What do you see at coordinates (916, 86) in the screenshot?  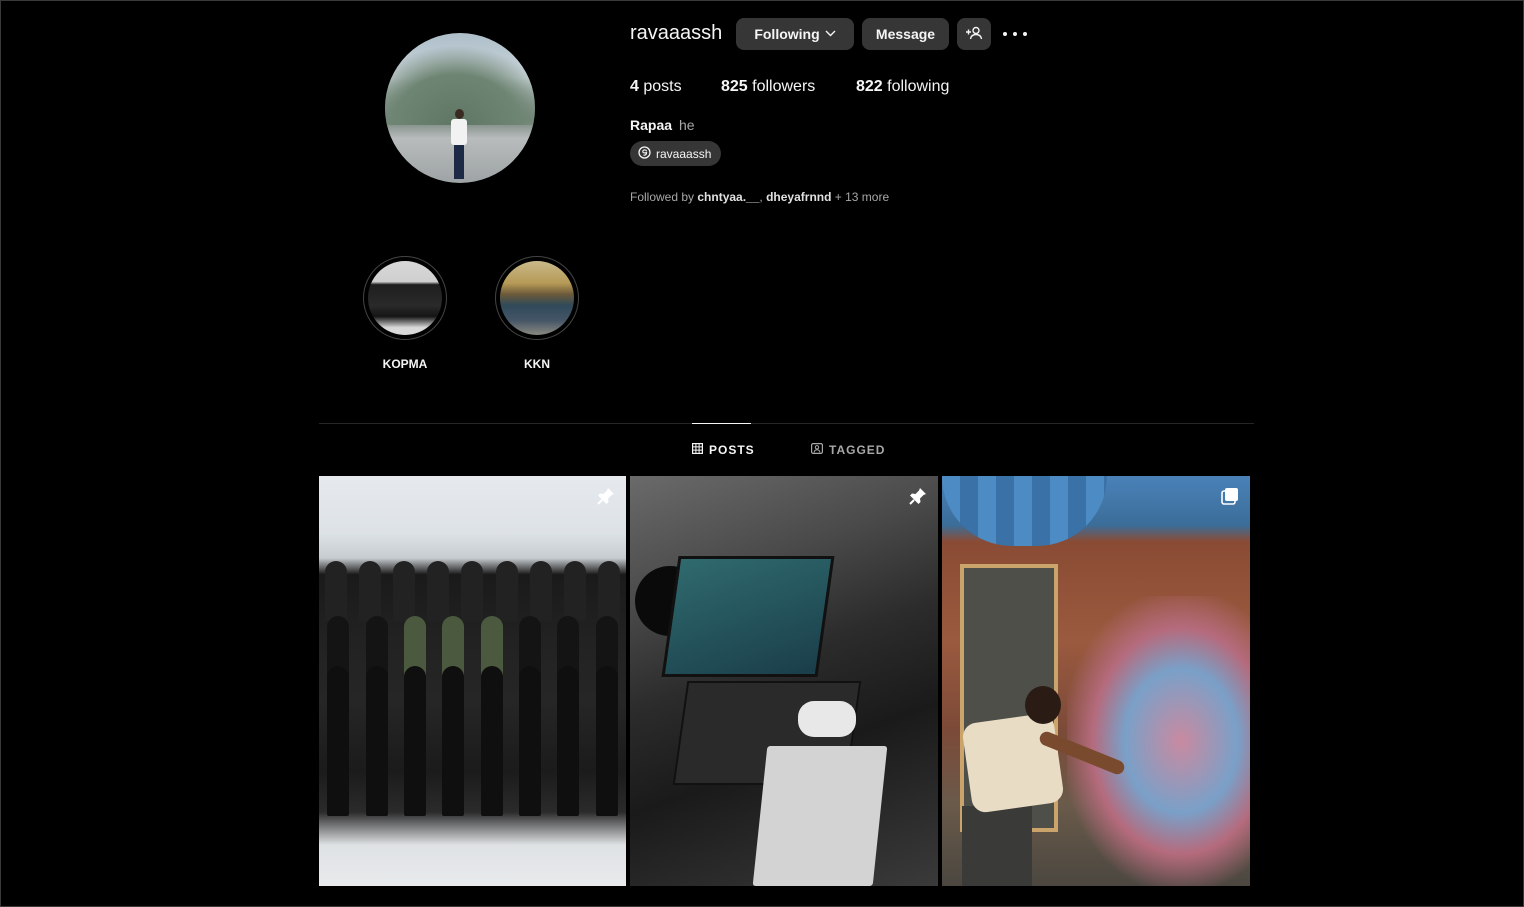 I see `following-count-label: following` at bounding box center [916, 86].